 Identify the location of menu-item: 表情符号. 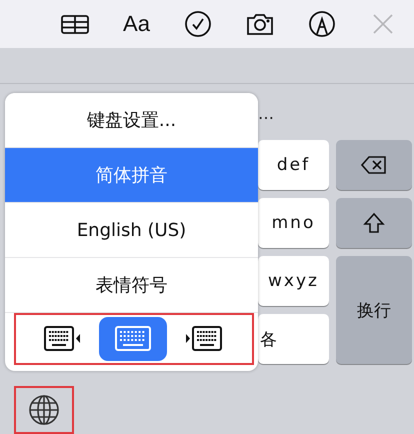
(131, 285).